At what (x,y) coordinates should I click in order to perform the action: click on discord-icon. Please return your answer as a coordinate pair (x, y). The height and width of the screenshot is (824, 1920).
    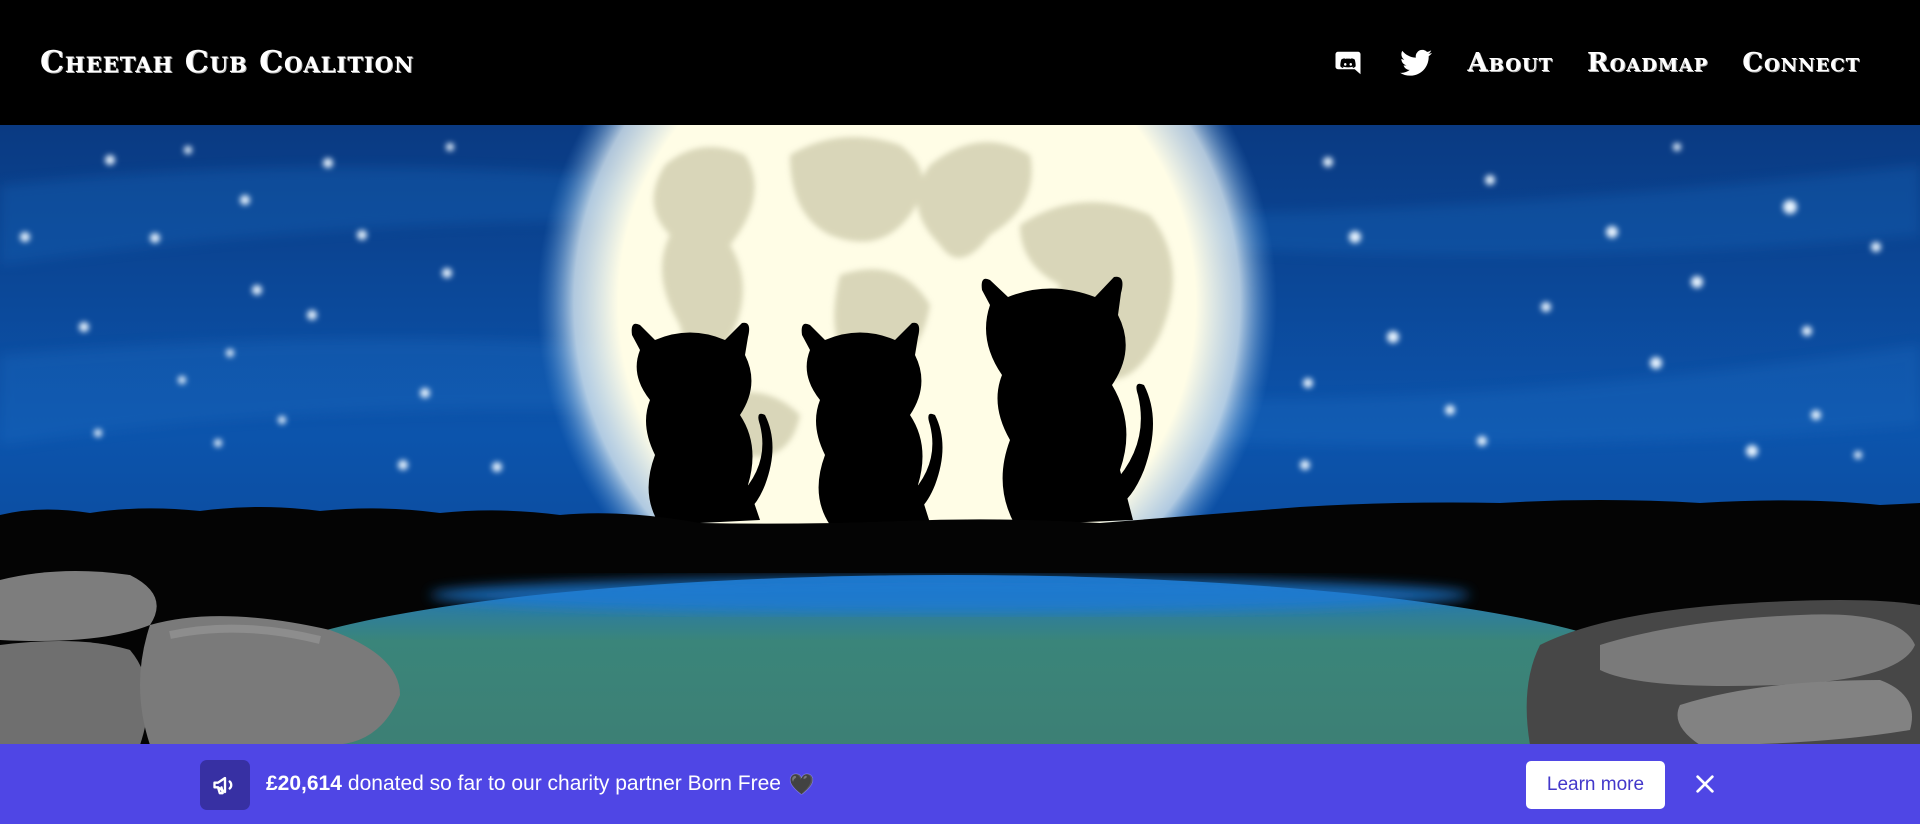
    Looking at the image, I should click on (1348, 62).